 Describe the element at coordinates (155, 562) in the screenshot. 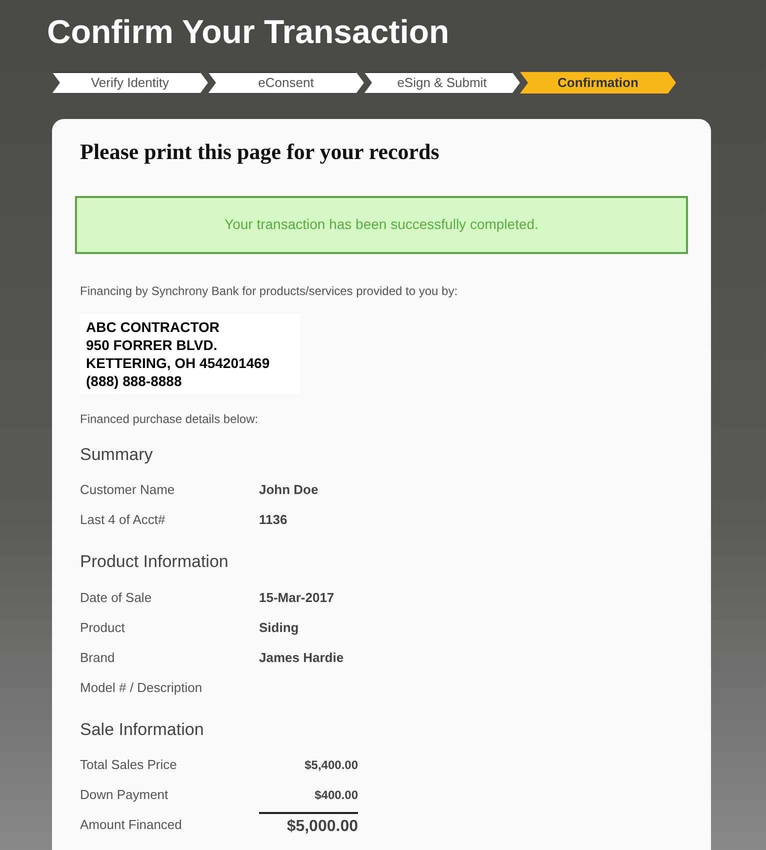

I see `section-title: Product Information` at that location.